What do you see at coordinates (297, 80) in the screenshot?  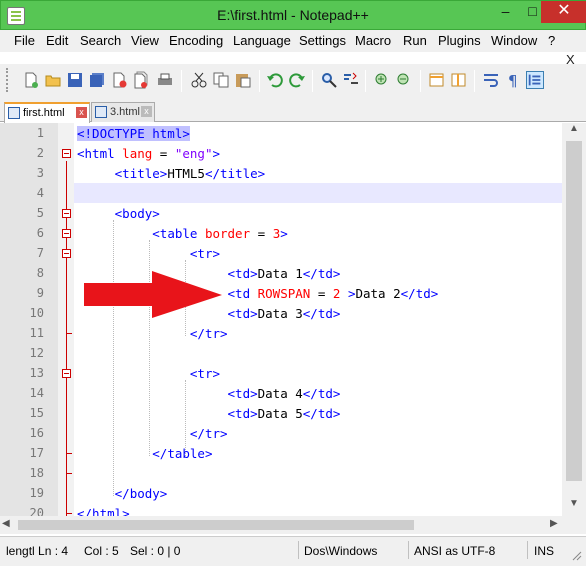 I see `redo-icon` at bounding box center [297, 80].